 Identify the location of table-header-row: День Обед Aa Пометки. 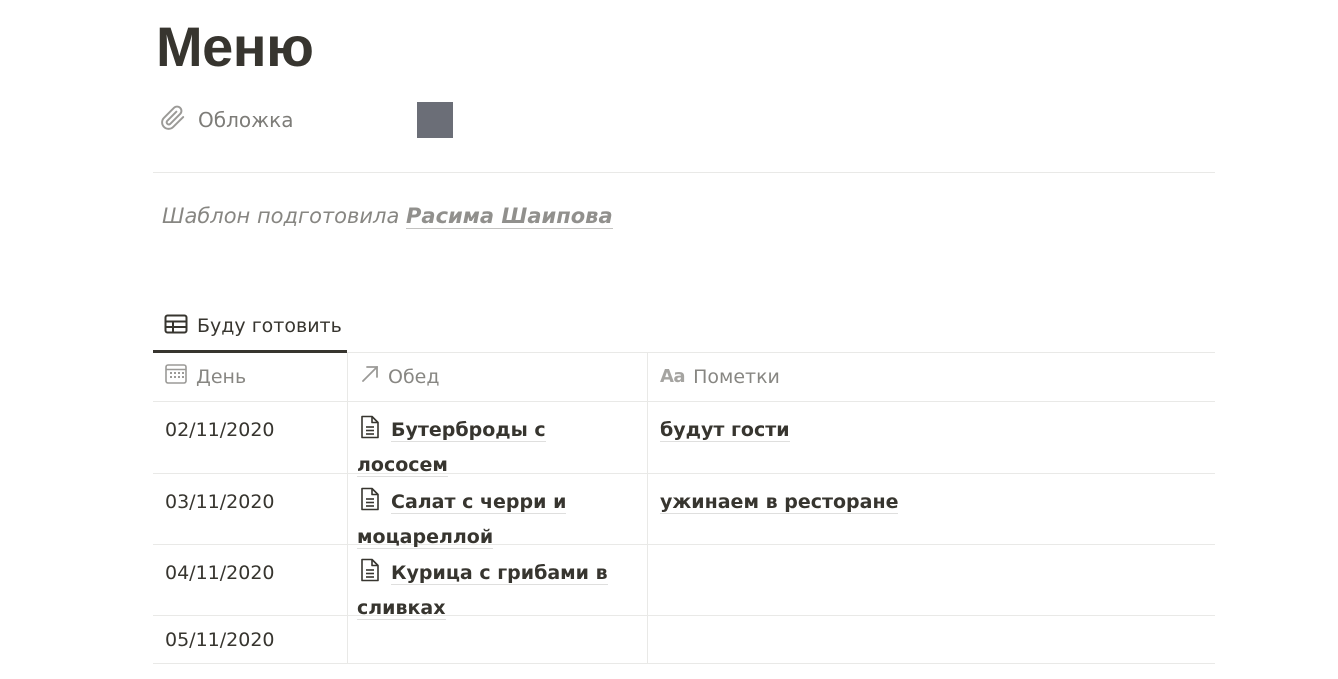
(684, 377).